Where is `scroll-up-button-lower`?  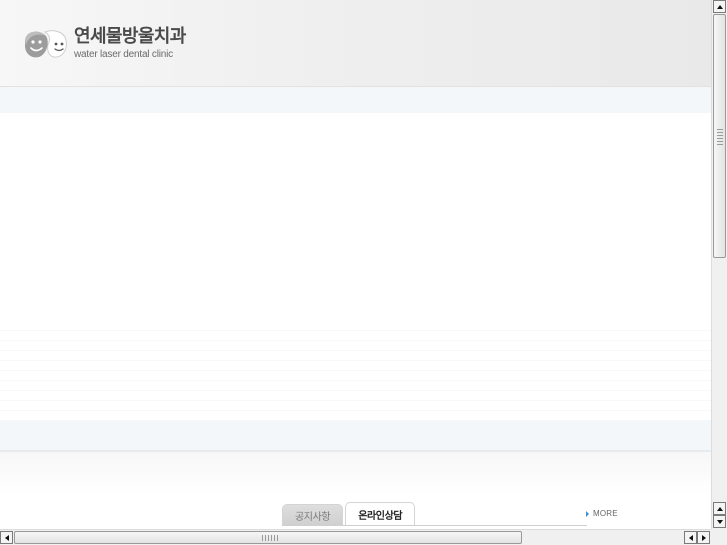 scroll-up-button-lower is located at coordinates (719, 508).